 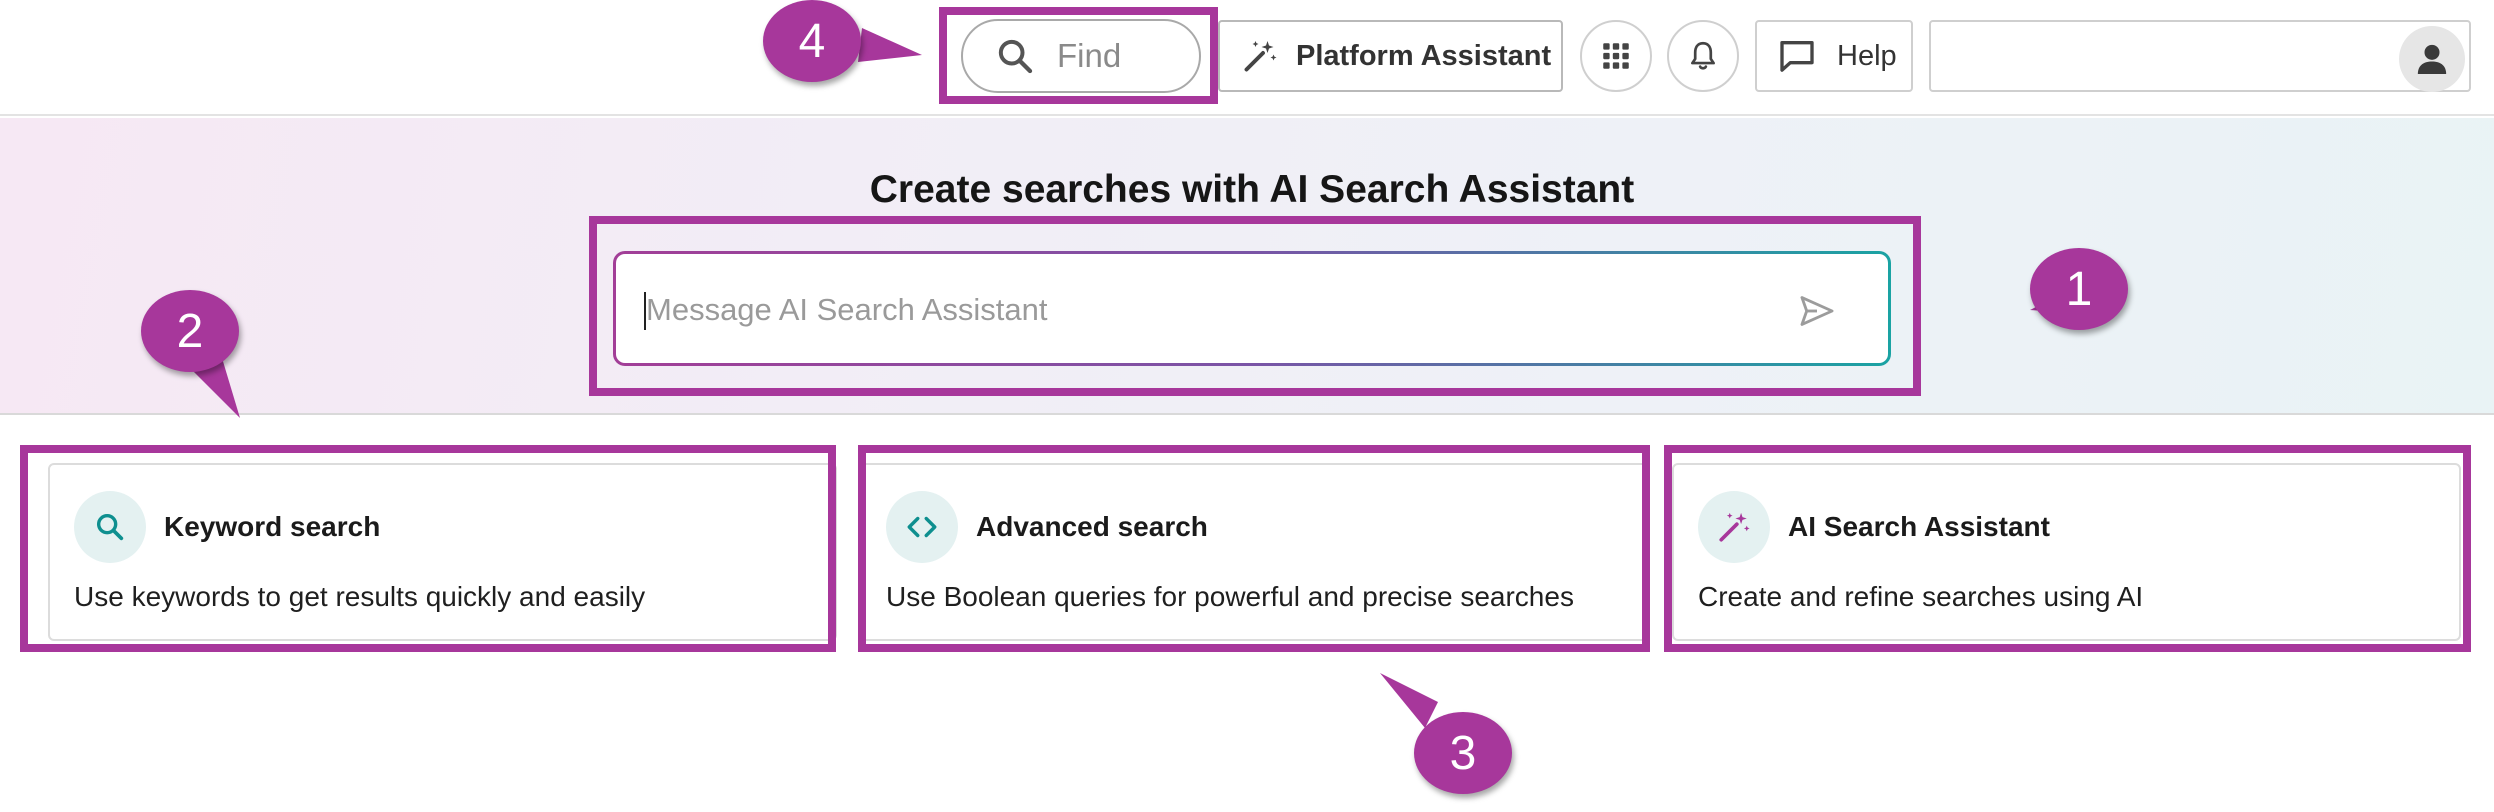 What do you see at coordinates (1409, 700) in the screenshot?
I see `badge-3-pointer` at bounding box center [1409, 700].